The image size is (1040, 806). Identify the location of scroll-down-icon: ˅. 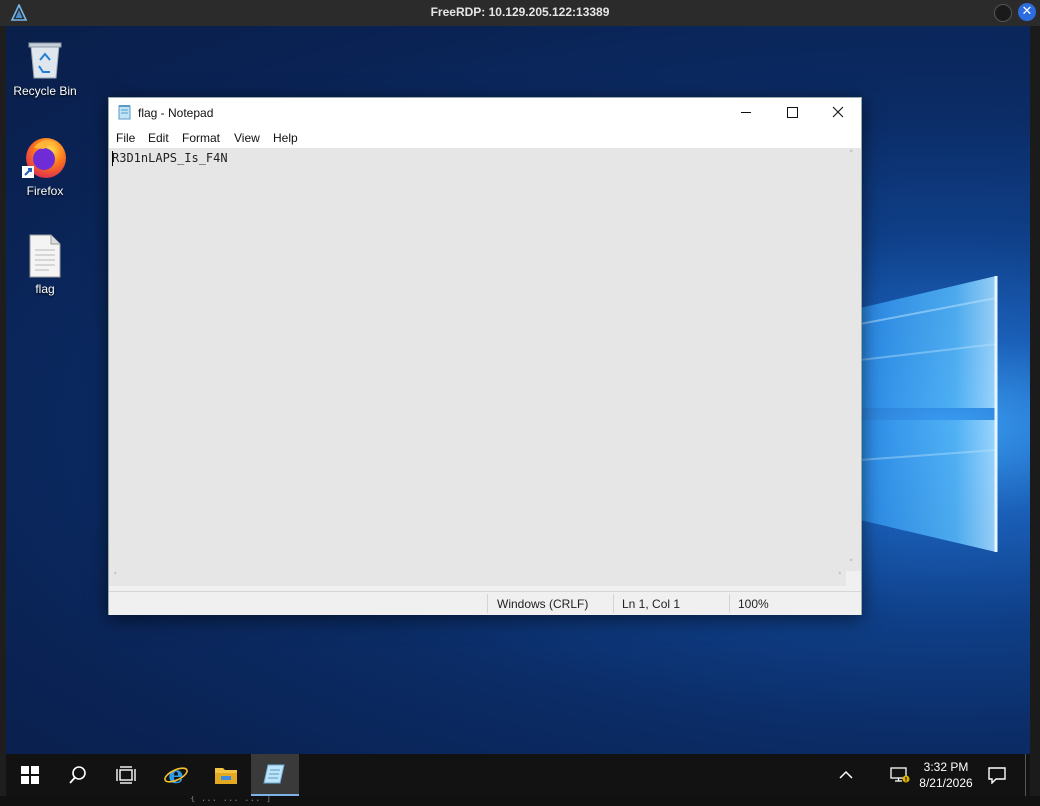
(851, 564).